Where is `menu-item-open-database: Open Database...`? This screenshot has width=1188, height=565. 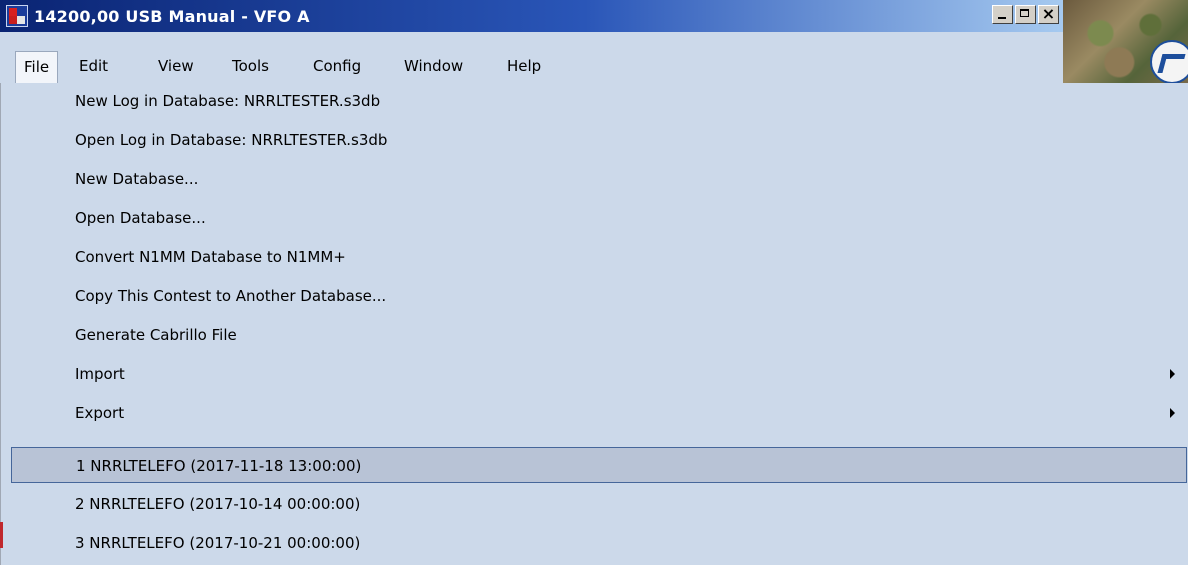
menu-item-open-database: Open Database... is located at coordinates (594, 218).